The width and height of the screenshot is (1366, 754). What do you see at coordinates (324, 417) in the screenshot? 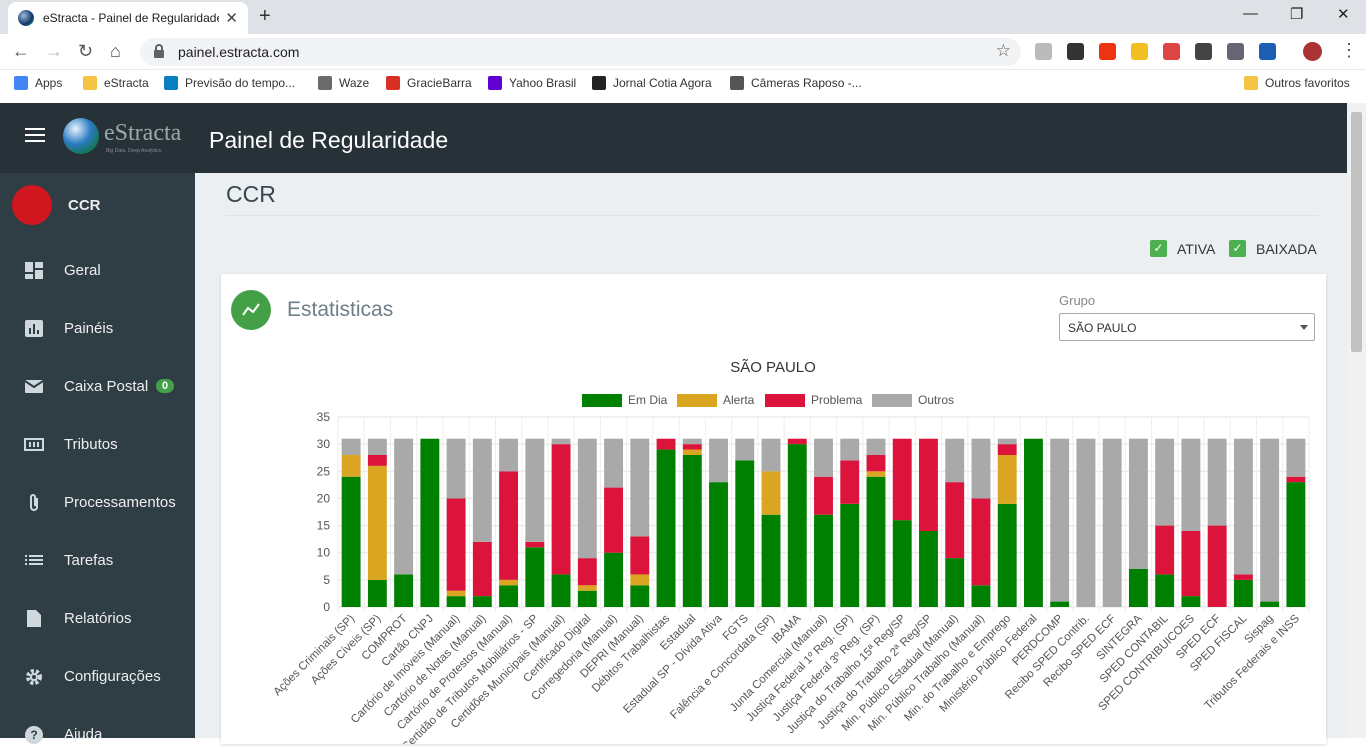
I see `y-tick-label: 35` at bounding box center [324, 417].